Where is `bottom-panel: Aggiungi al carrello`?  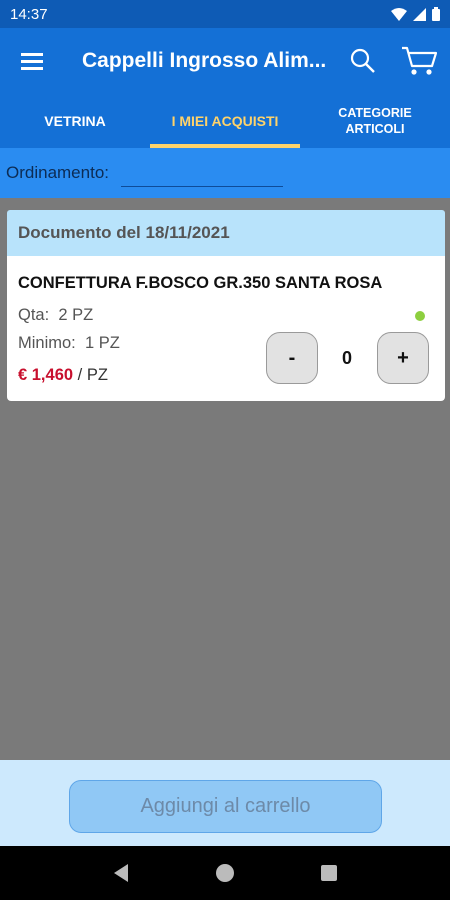 bottom-panel: Aggiungi al carrello is located at coordinates (225, 803).